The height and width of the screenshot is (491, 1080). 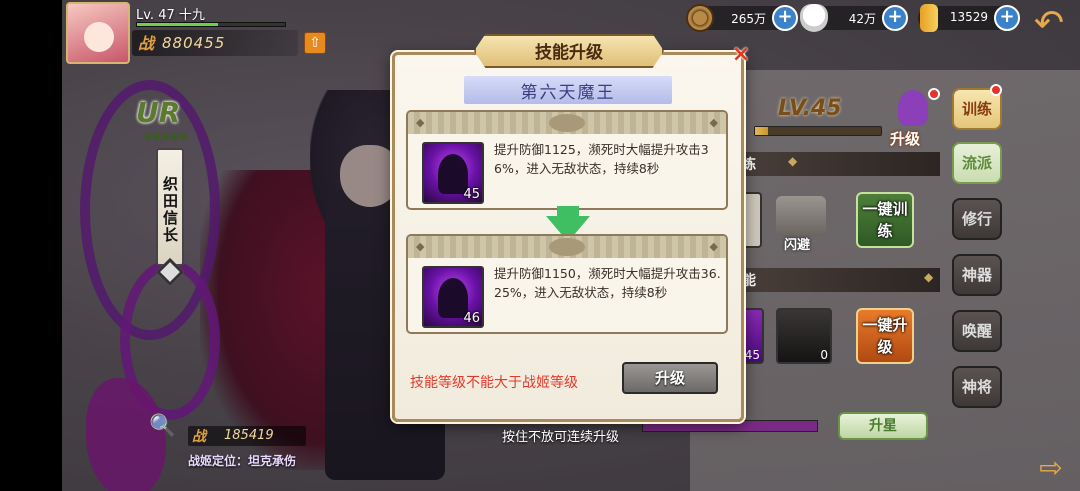 What do you see at coordinates (905, 139) in the screenshot?
I see `upgrade-label: 升级` at bounding box center [905, 139].